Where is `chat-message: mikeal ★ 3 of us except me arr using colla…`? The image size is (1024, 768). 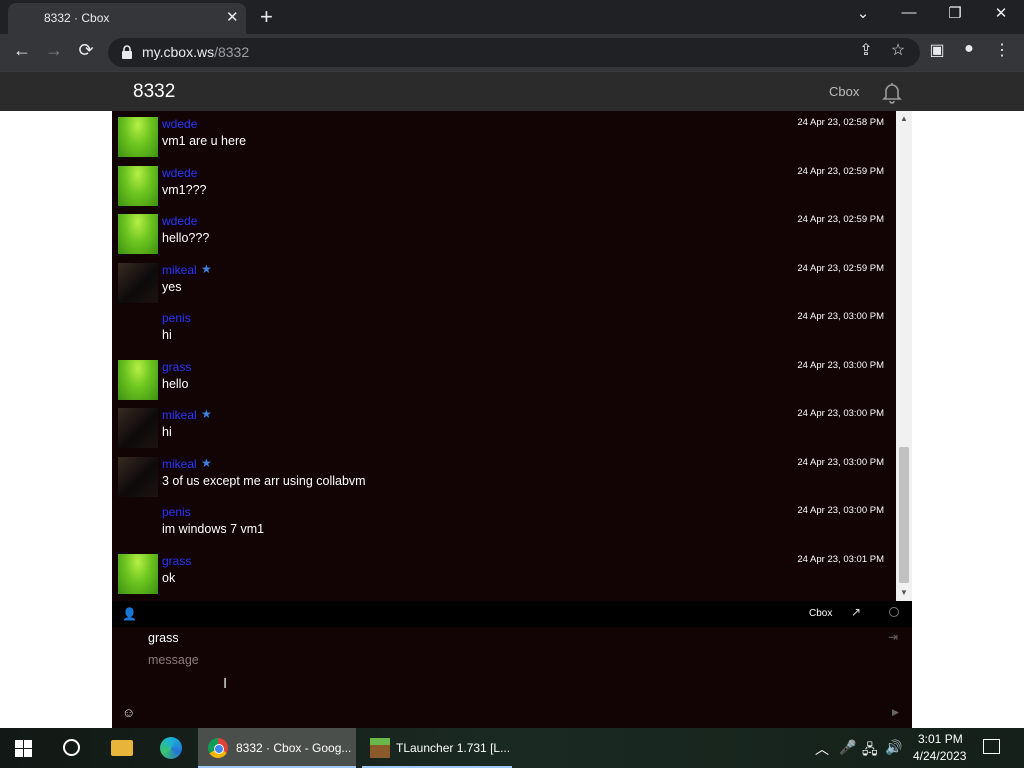
chat-message: mikeal ★ 3 of us except me arr using colla… is located at coordinates (504, 477).